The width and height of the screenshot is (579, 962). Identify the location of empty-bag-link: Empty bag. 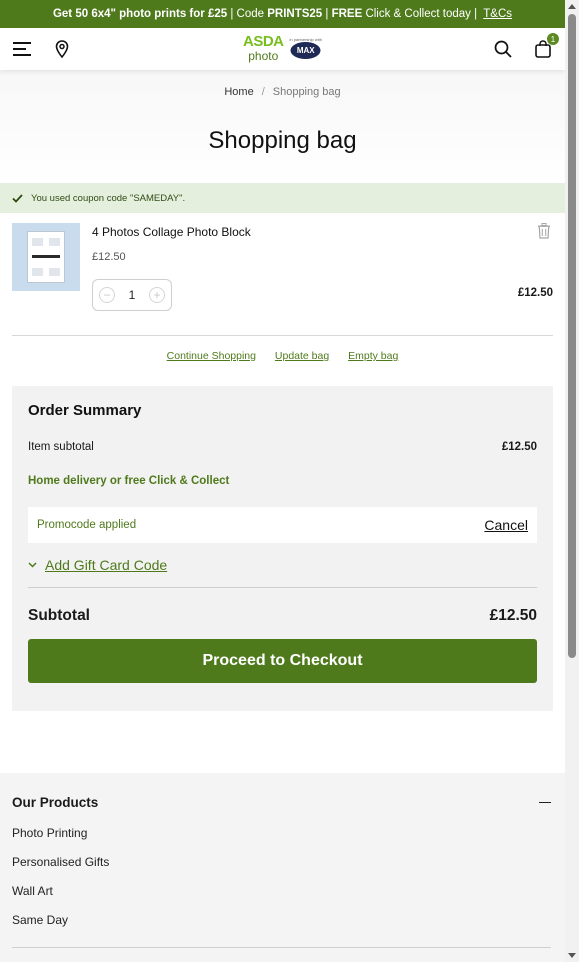
(373, 356).